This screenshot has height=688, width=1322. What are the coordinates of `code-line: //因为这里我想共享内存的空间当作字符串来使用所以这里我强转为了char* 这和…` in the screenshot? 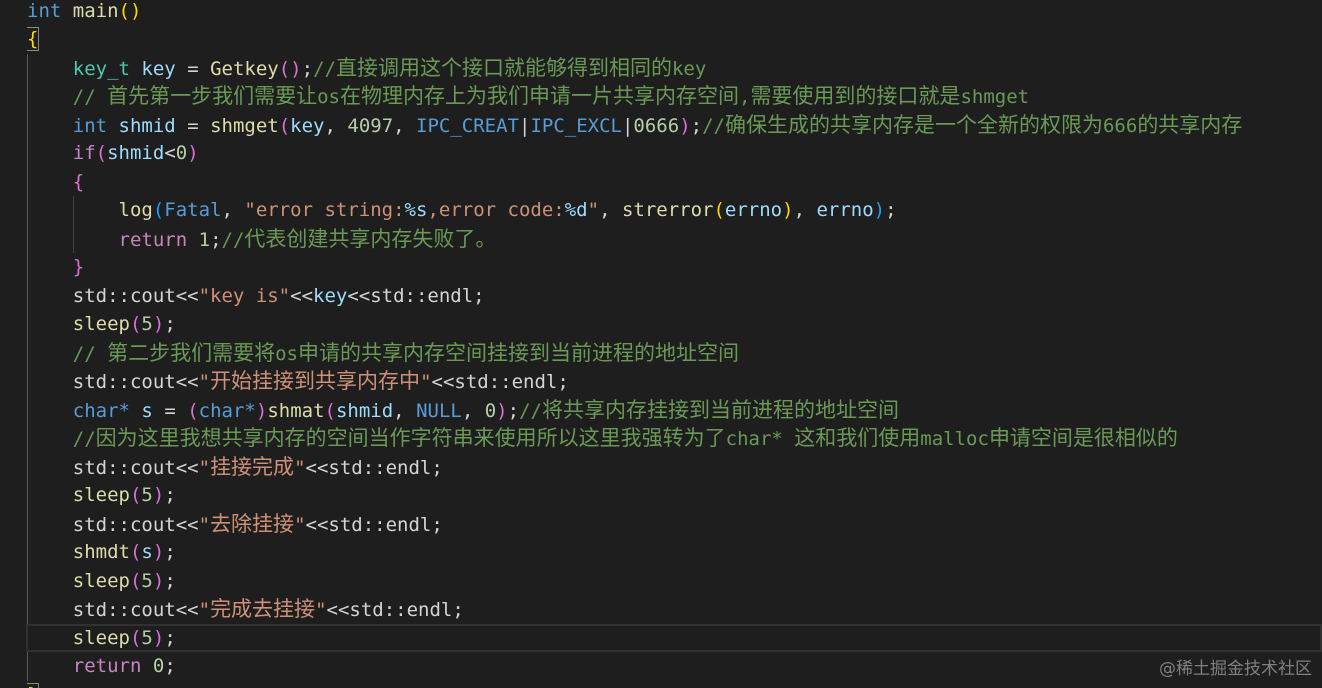 It's located at (674, 438).